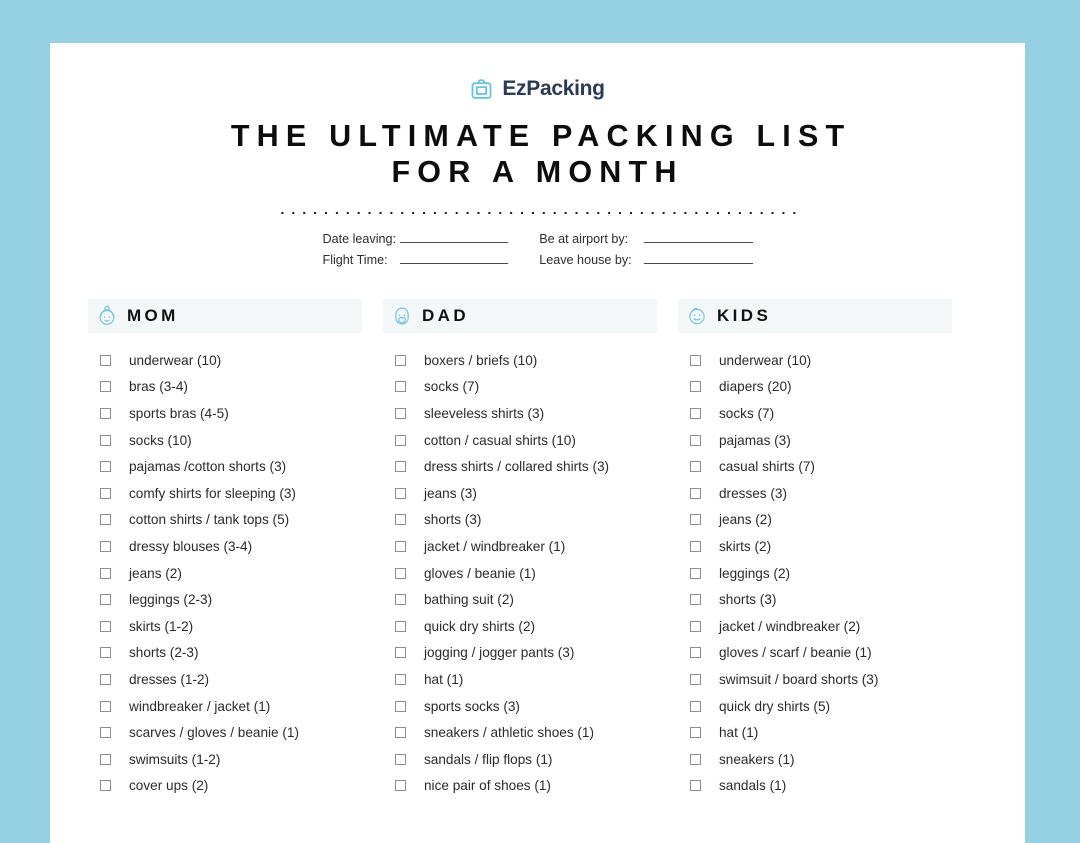  What do you see at coordinates (231, 387) in the screenshot?
I see `checklist-item: bras (3-4)` at bounding box center [231, 387].